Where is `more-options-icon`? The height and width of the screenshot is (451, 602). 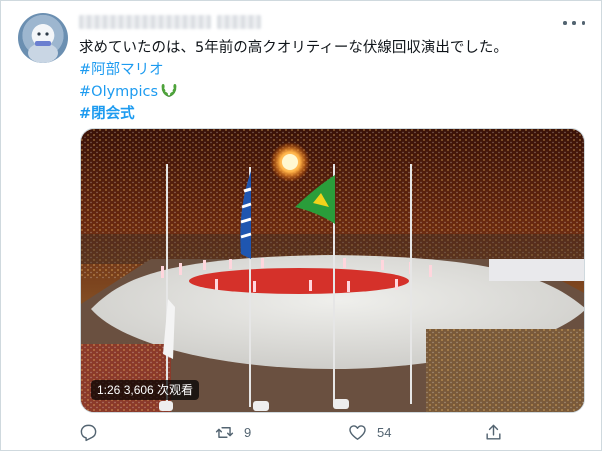 more-options-icon is located at coordinates (574, 23).